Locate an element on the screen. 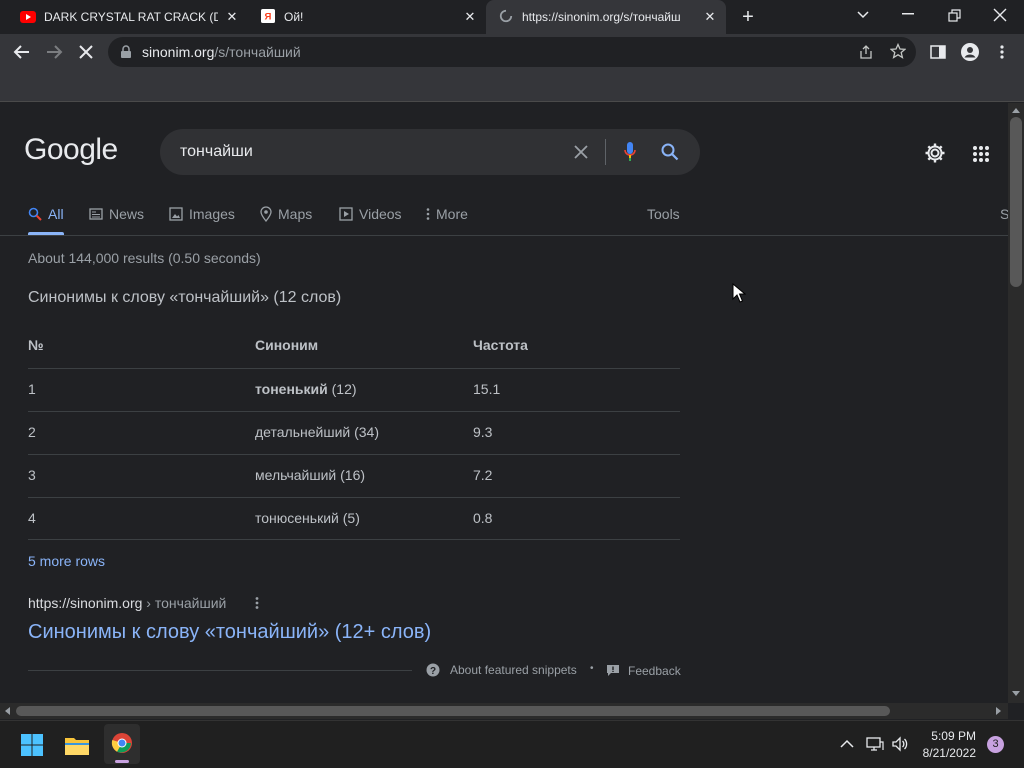 The height and width of the screenshot is (768, 1024). google-apps-grid-icon is located at coordinates (981, 154).